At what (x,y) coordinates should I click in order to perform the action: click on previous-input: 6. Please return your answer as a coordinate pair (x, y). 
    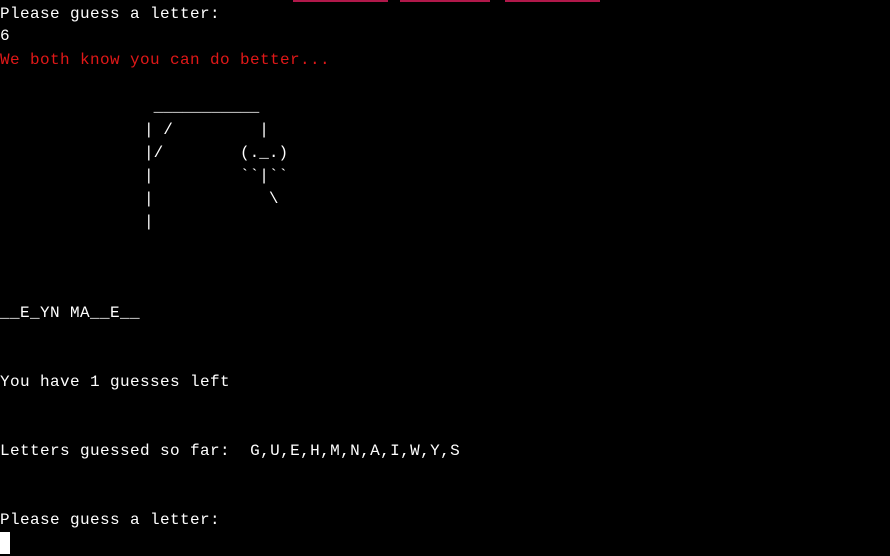
    Looking at the image, I should click on (5, 36).